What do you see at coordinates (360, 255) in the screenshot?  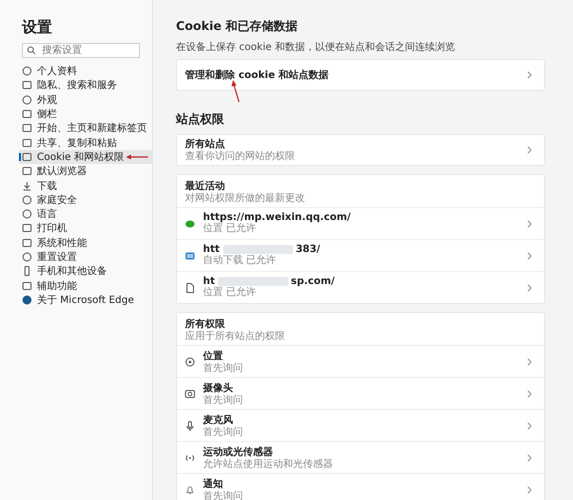 I see `site-row: htt 383/ 自动下载 已允许` at bounding box center [360, 255].